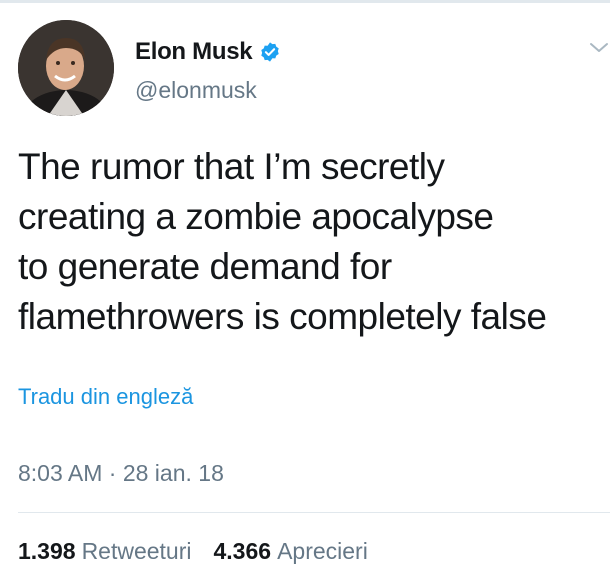  What do you see at coordinates (47, 551) in the screenshot?
I see `retweets-count: 1.398` at bounding box center [47, 551].